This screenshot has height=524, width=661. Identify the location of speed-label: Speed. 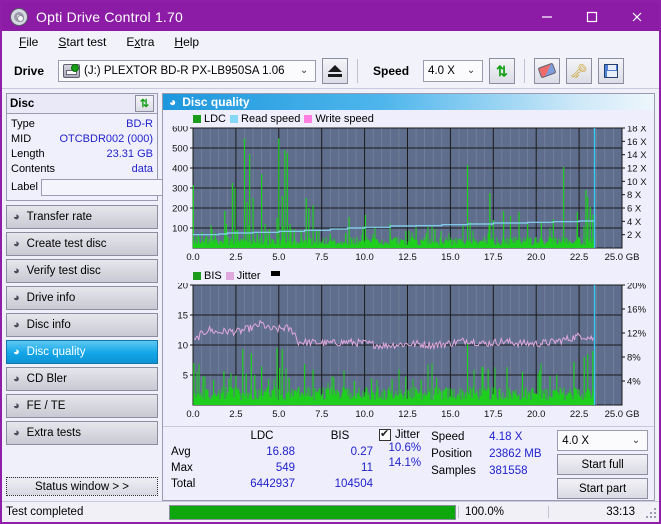
(391, 70).